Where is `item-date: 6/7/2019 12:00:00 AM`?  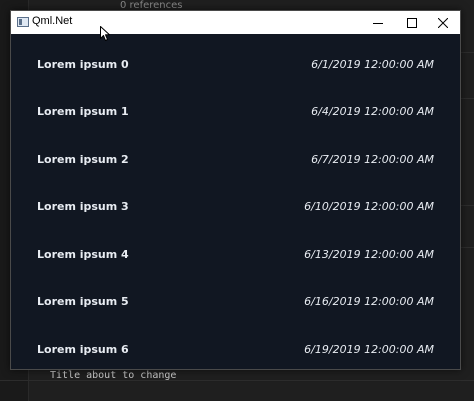 item-date: 6/7/2019 12:00:00 AM is located at coordinates (372, 159).